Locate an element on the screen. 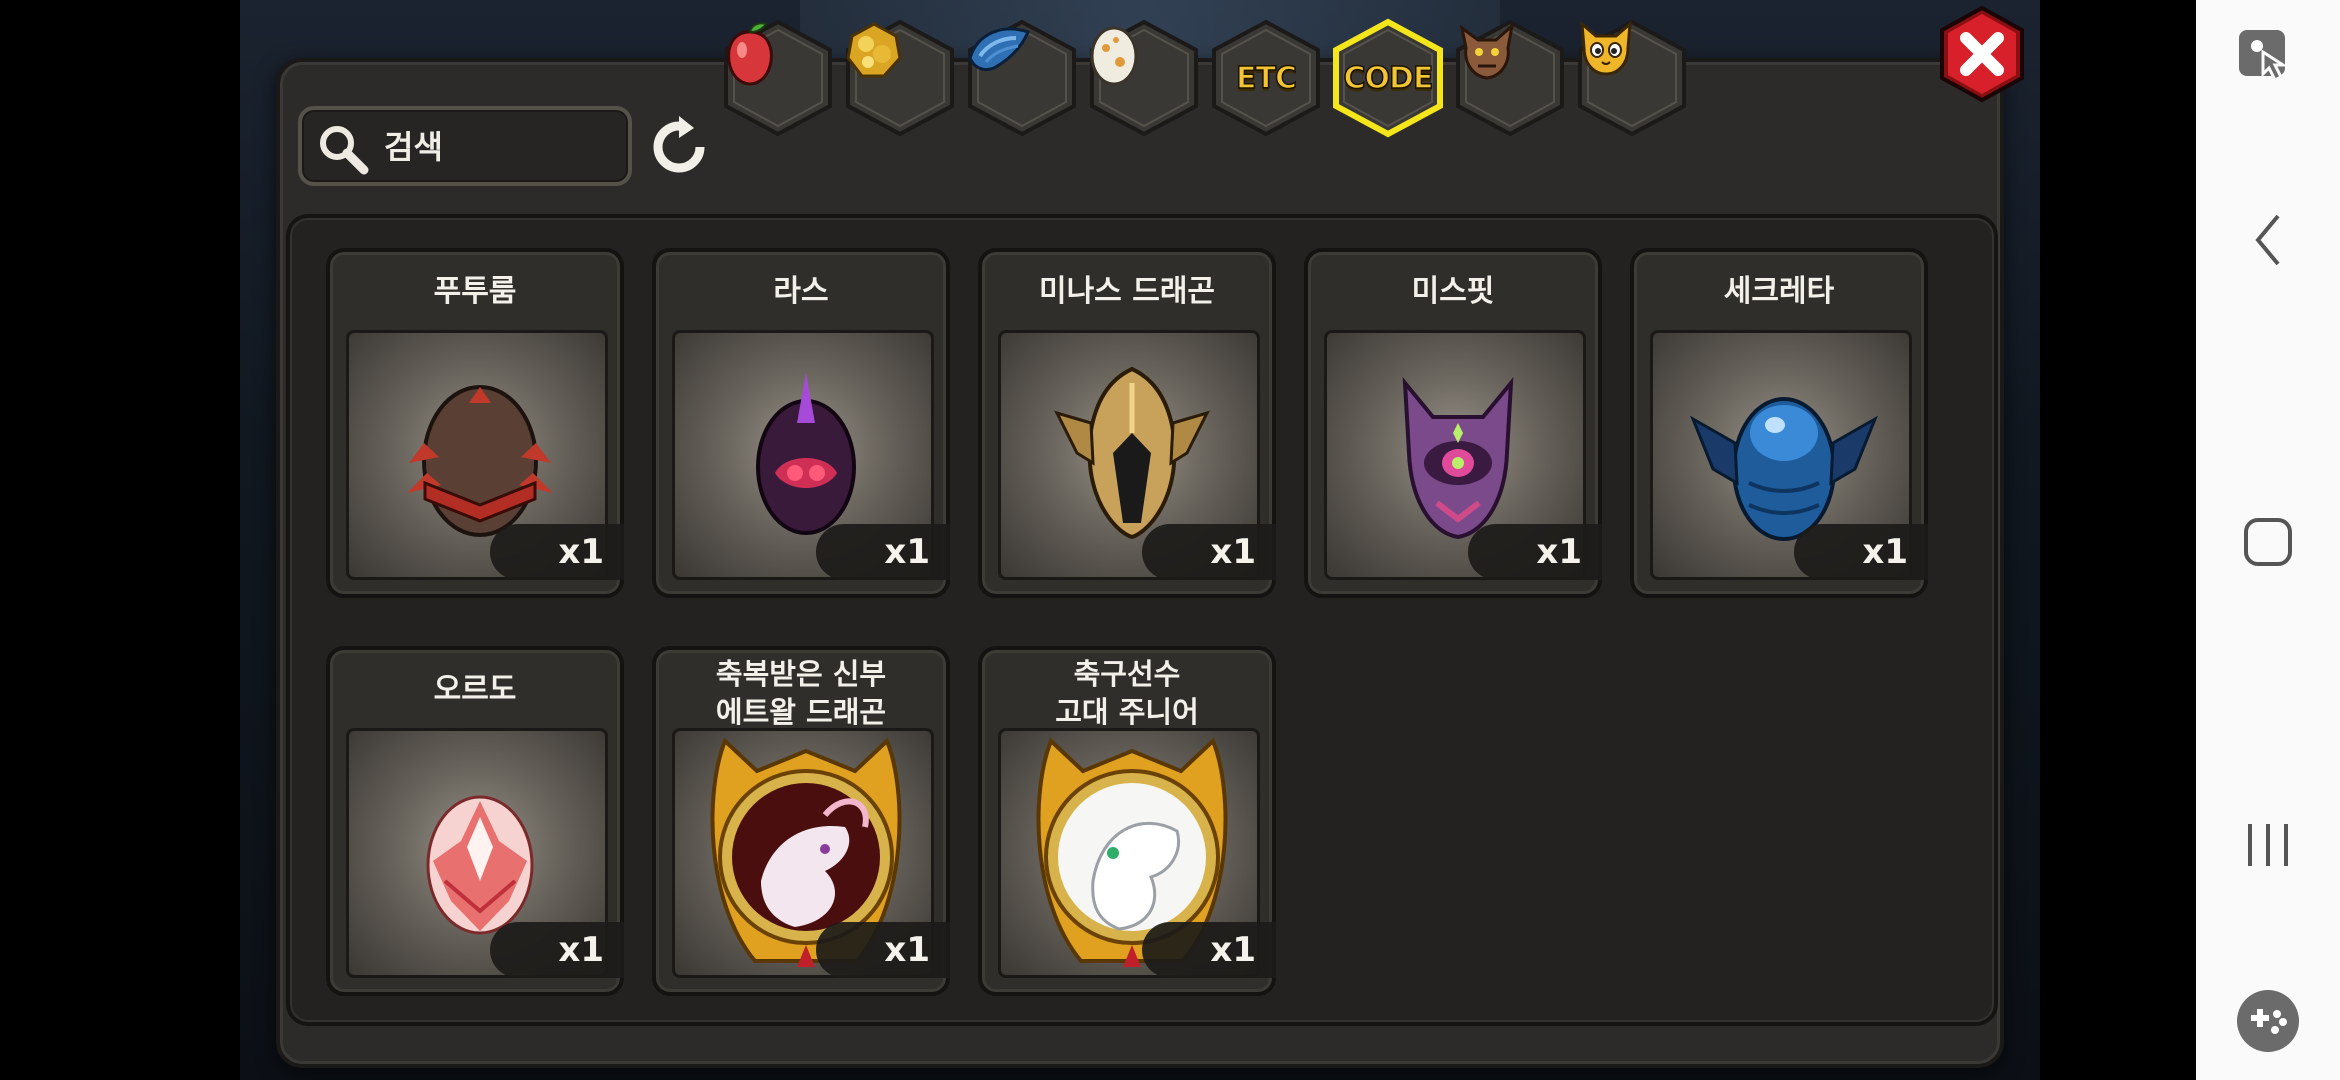  touch-lock-button is located at coordinates (2268, 59).